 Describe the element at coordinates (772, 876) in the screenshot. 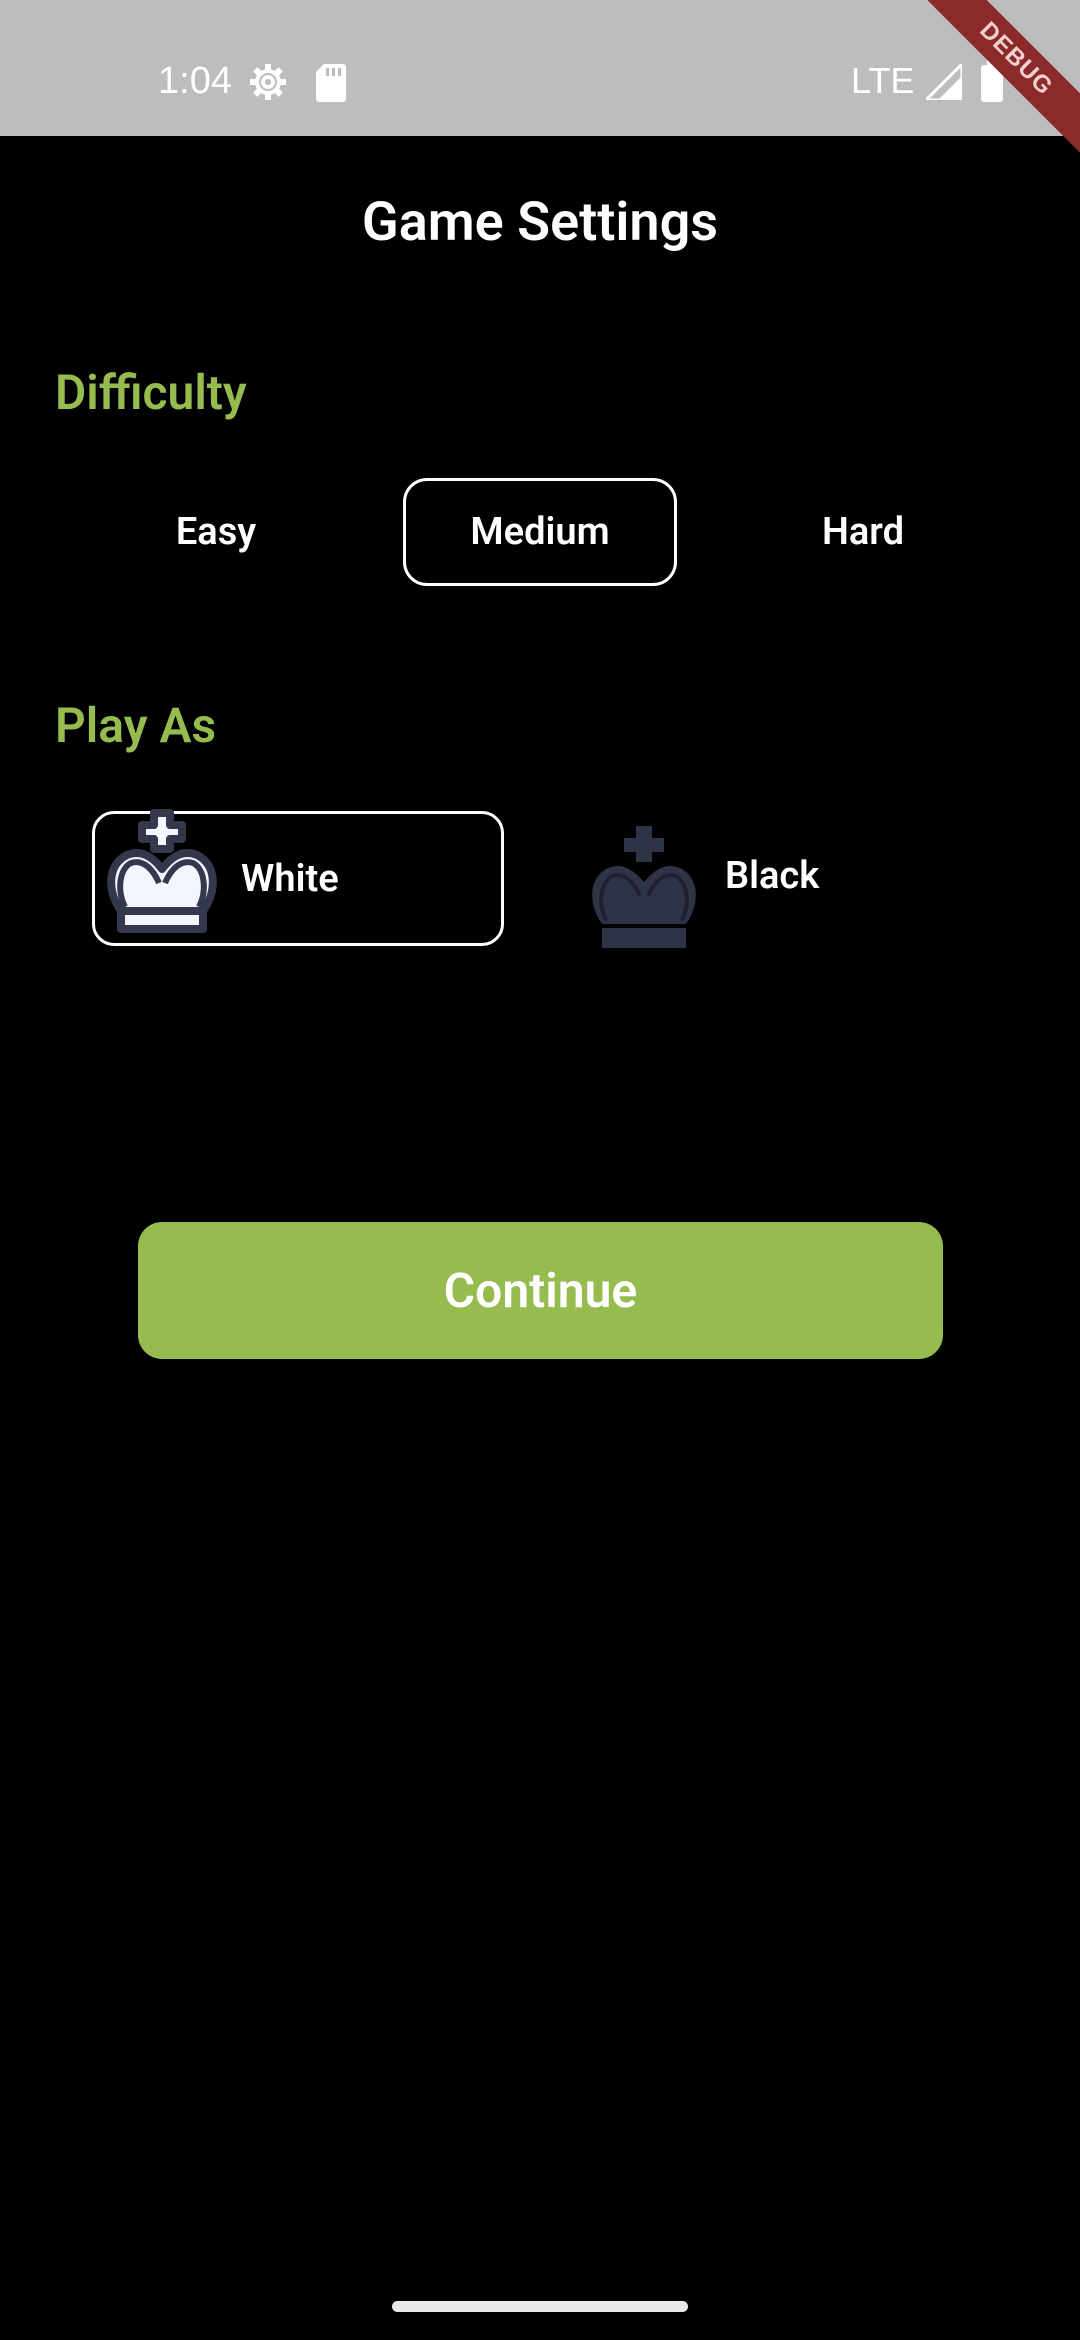

I see `play-as-black-label: Black` at that location.